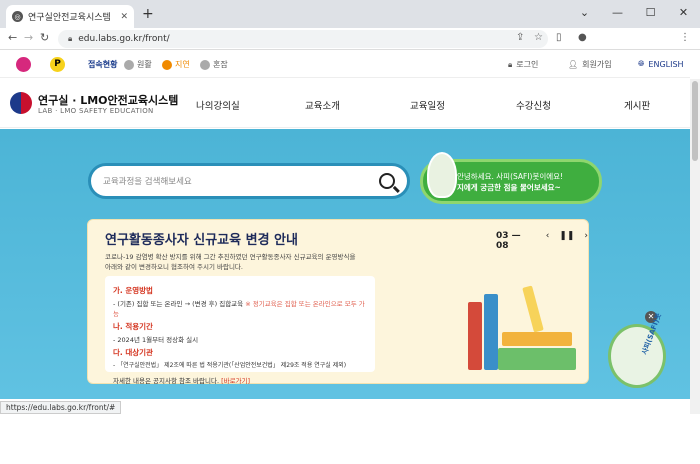 The image size is (700, 464). What do you see at coordinates (590, 64) in the screenshot?
I see `join-link: 👤︎ 회원가입` at bounding box center [590, 64].